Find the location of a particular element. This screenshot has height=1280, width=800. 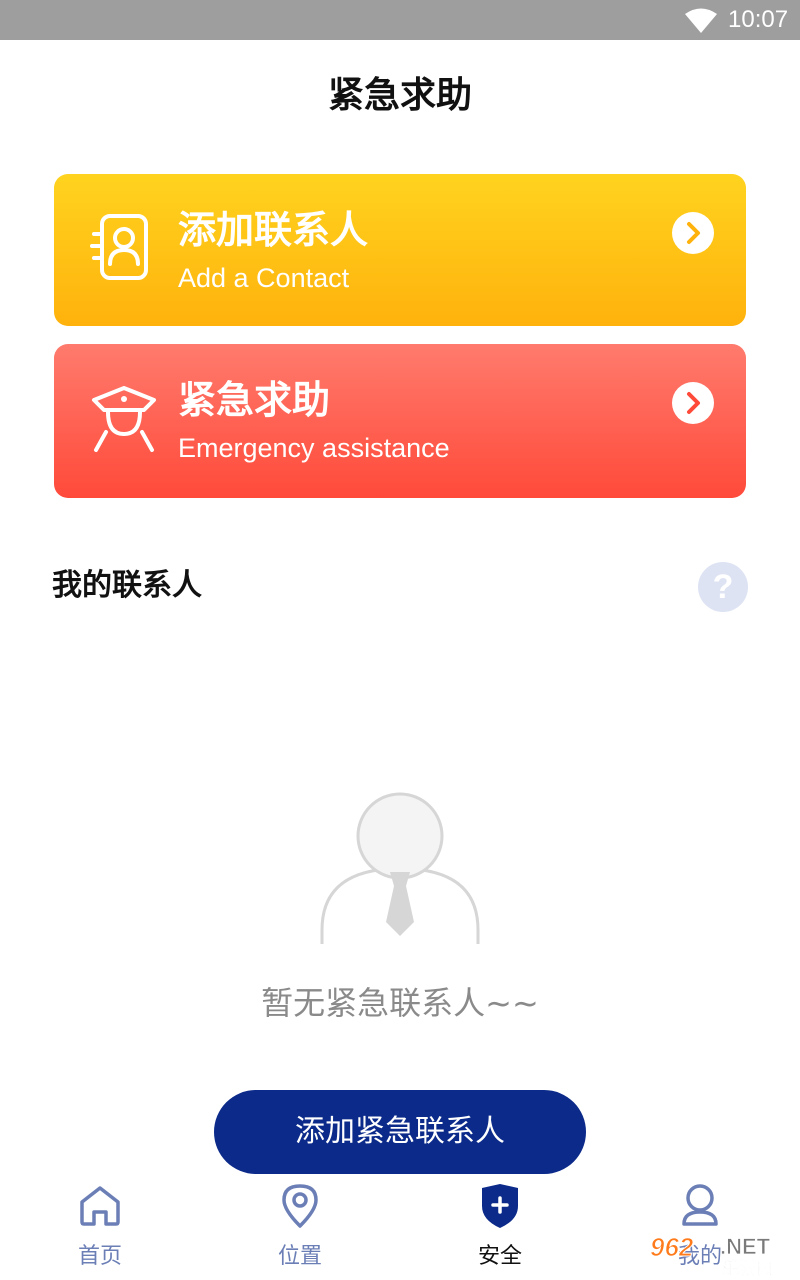

emergency-title: 紧急求助 is located at coordinates (254, 400).